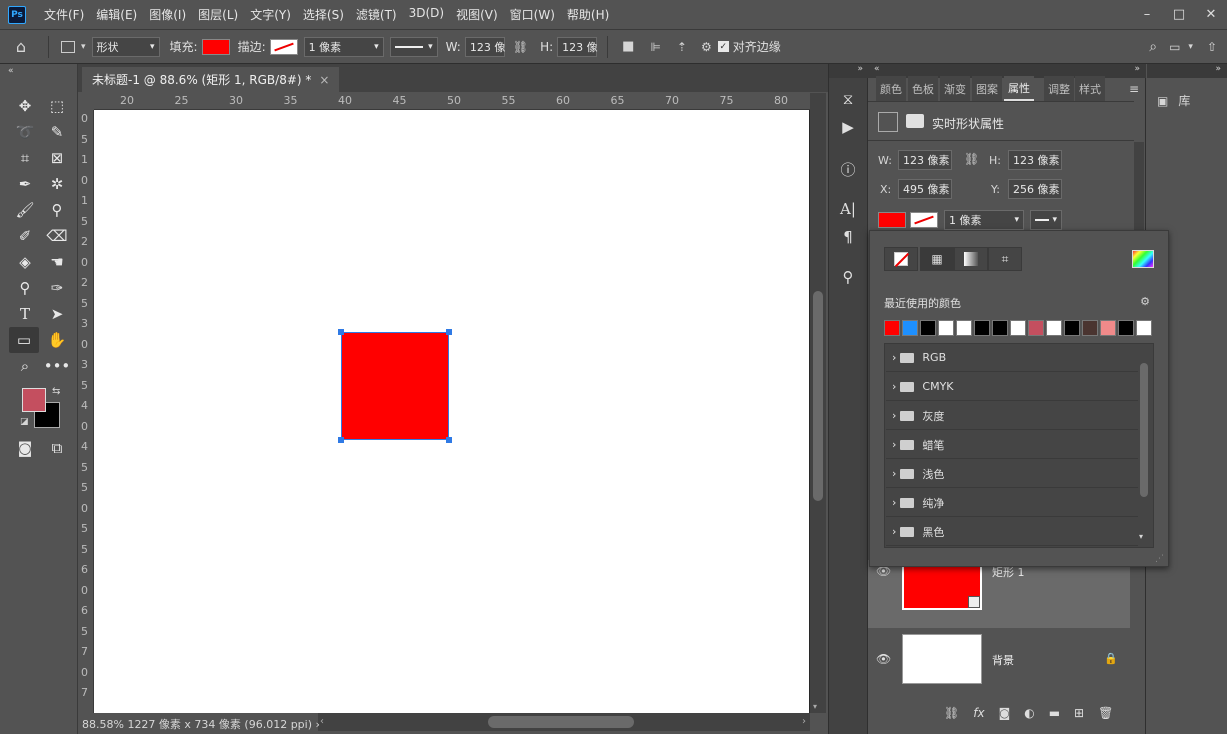 This screenshot has width=1227, height=734. What do you see at coordinates (323, 14) in the screenshot?
I see `menu-item: 选择(S)` at bounding box center [323, 14].